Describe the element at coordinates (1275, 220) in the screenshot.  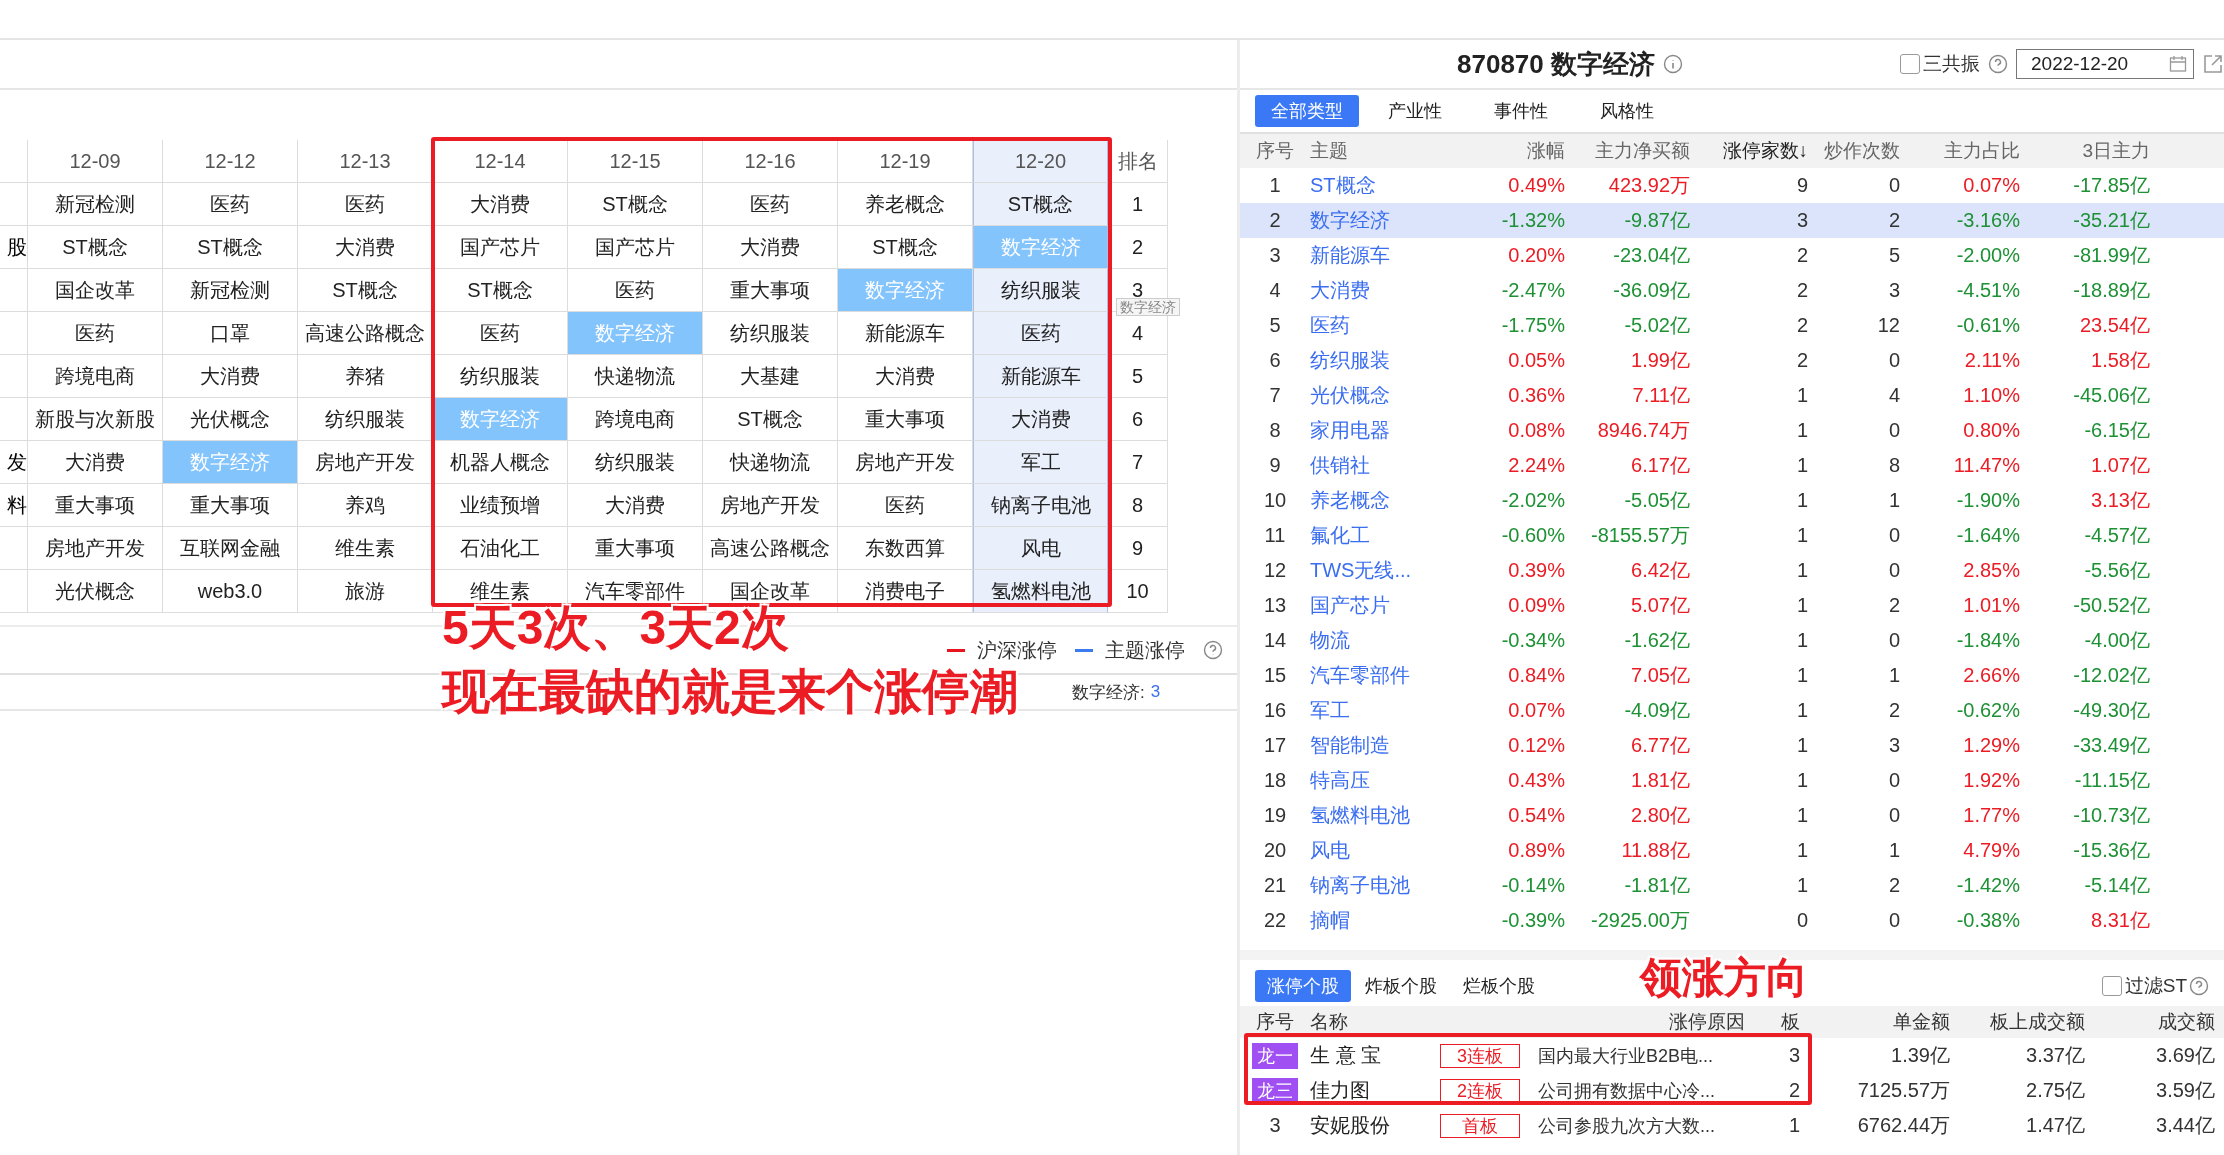
I see `row-number: 2` at that location.